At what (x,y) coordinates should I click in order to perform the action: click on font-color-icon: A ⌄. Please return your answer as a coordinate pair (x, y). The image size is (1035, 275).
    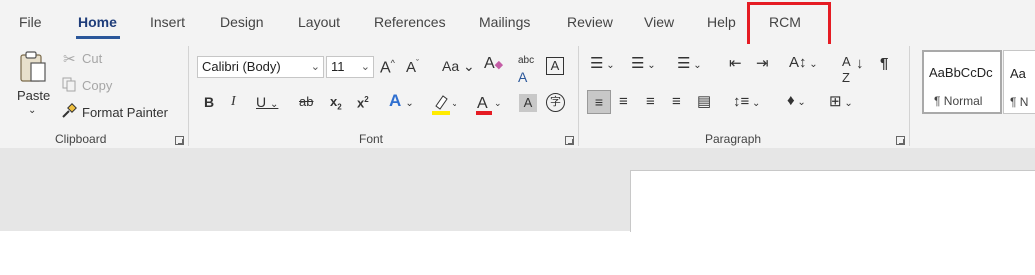
    Looking at the image, I should click on (488, 104).